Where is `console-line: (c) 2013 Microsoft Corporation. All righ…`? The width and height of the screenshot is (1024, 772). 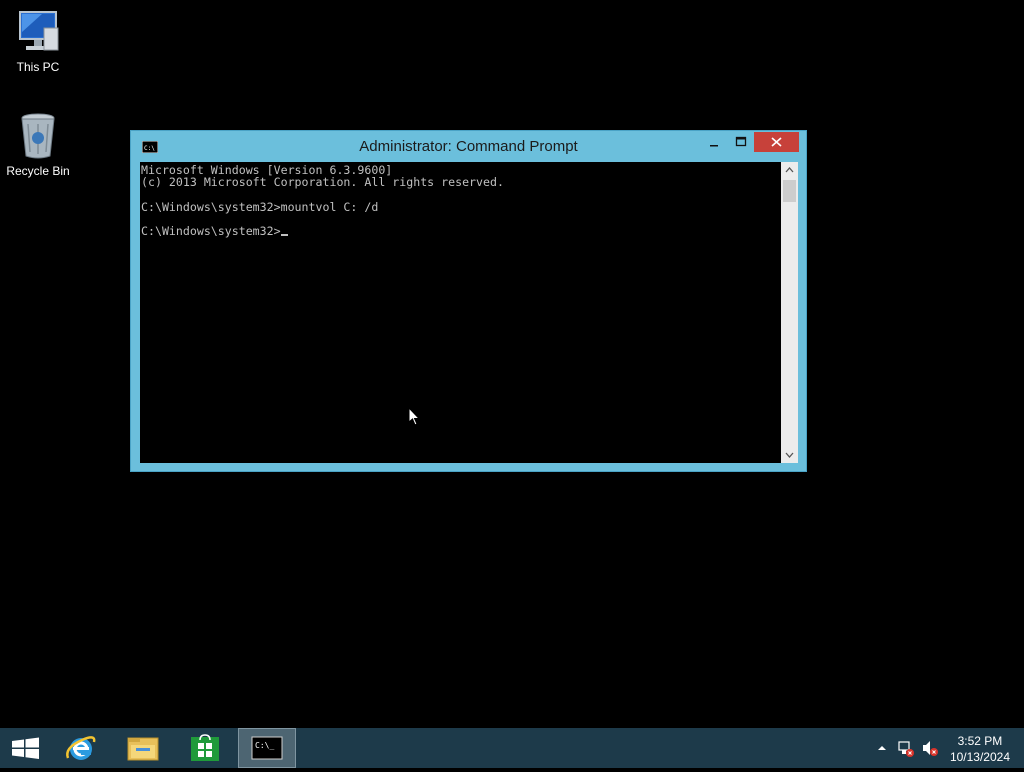
console-line: (c) 2013 Microsoft Corporation. All righ… is located at coordinates (322, 182).